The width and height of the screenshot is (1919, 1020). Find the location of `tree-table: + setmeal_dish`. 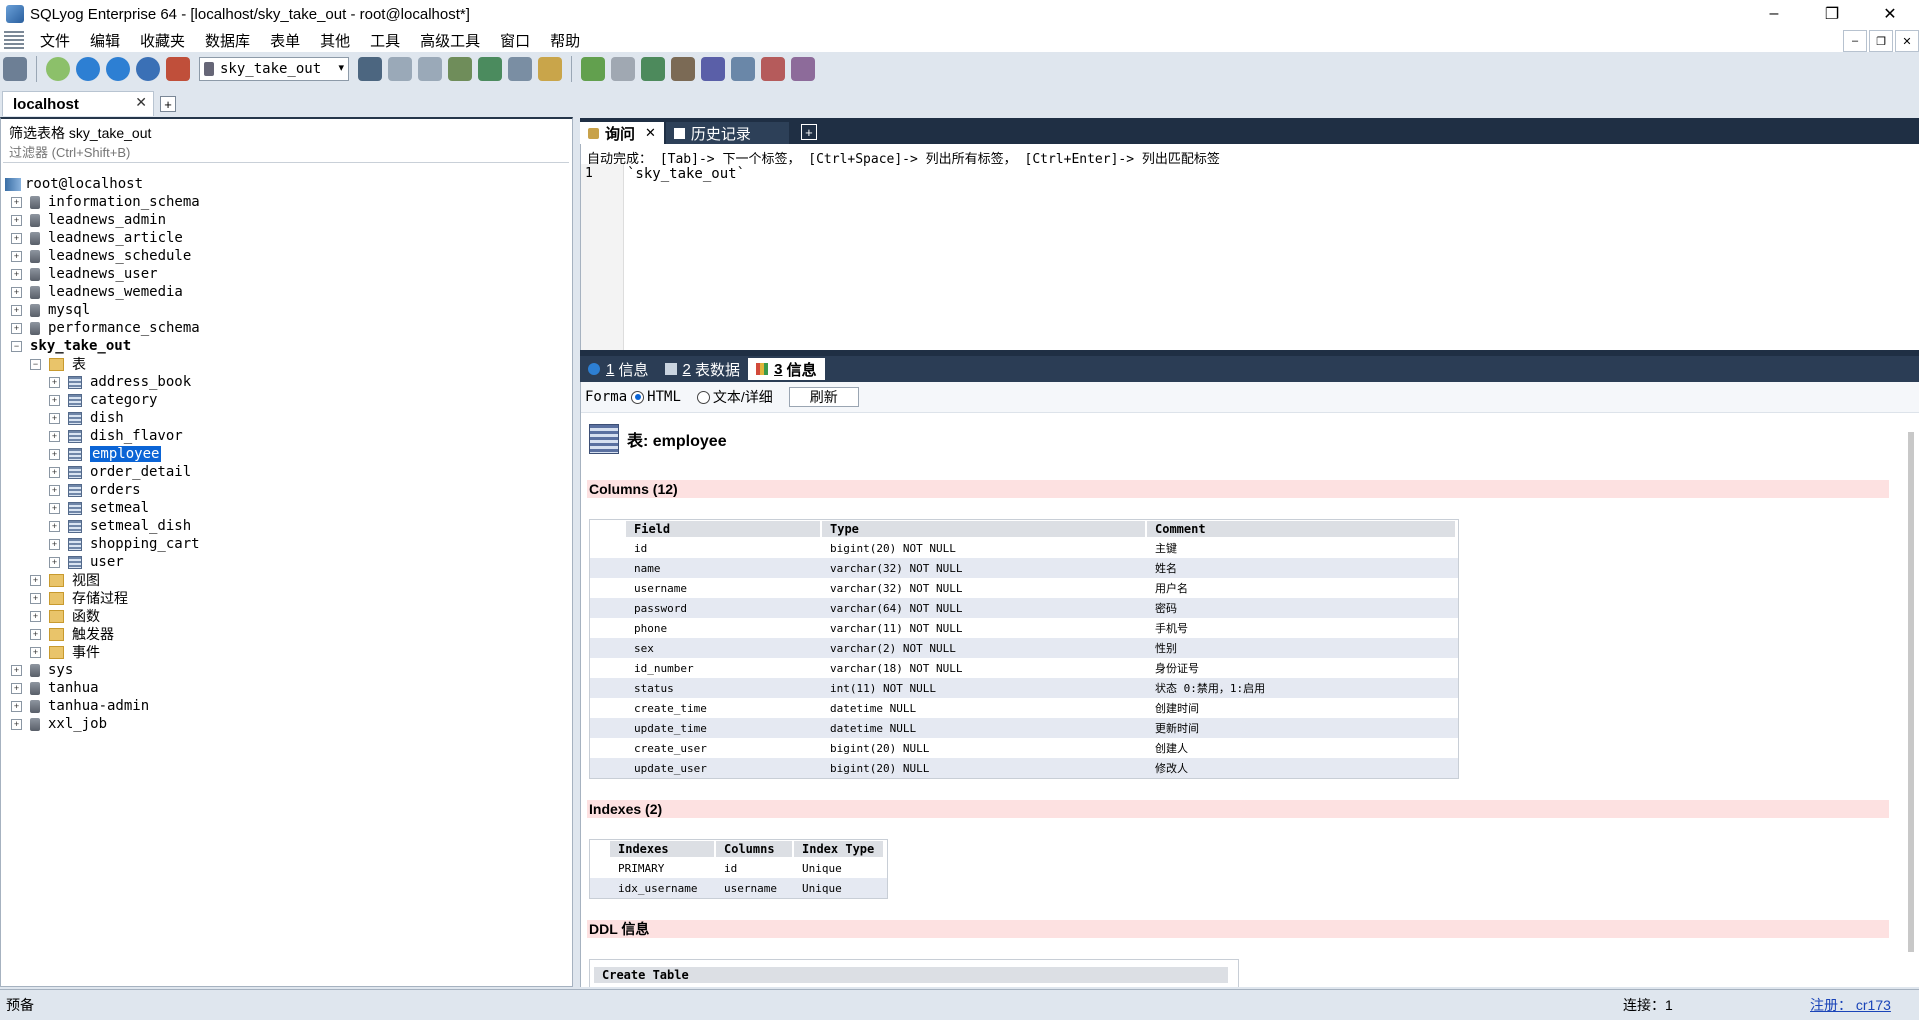

tree-table: + setmeal_dish is located at coordinates (286, 526).